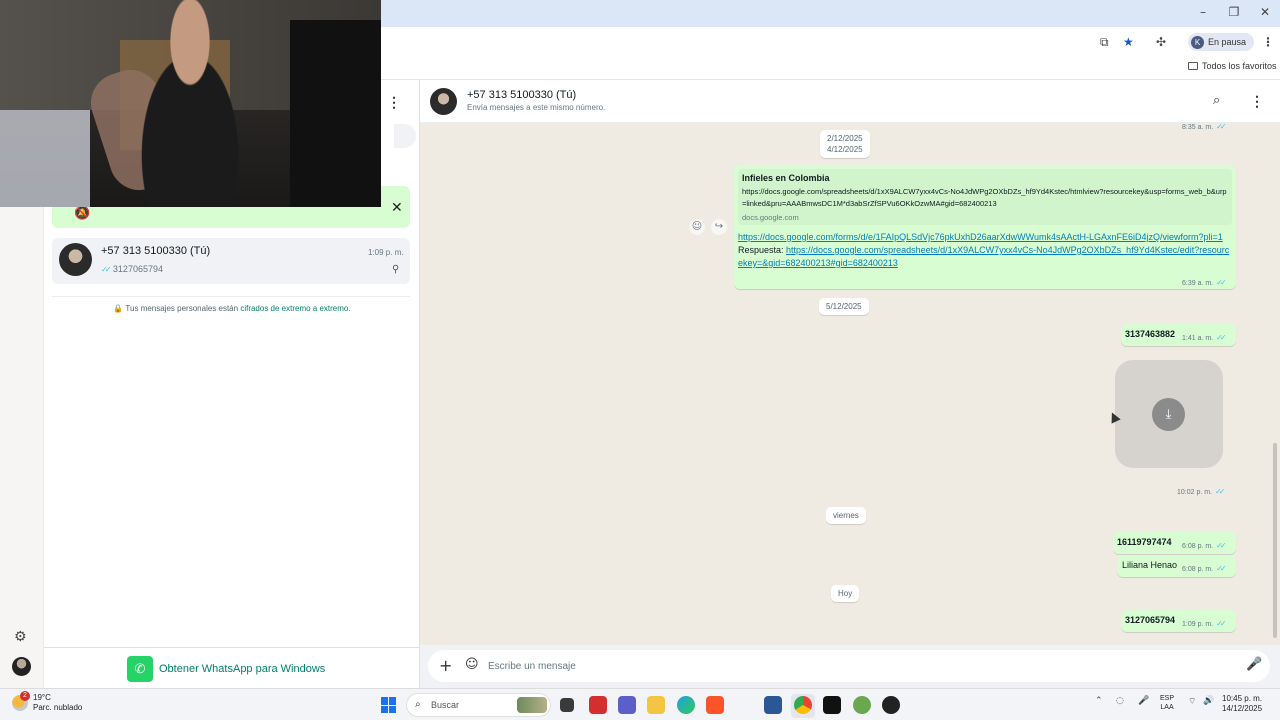  Describe the element at coordinates (846, 515) in the screenshot. I see `date-divider: viernes` at that location.